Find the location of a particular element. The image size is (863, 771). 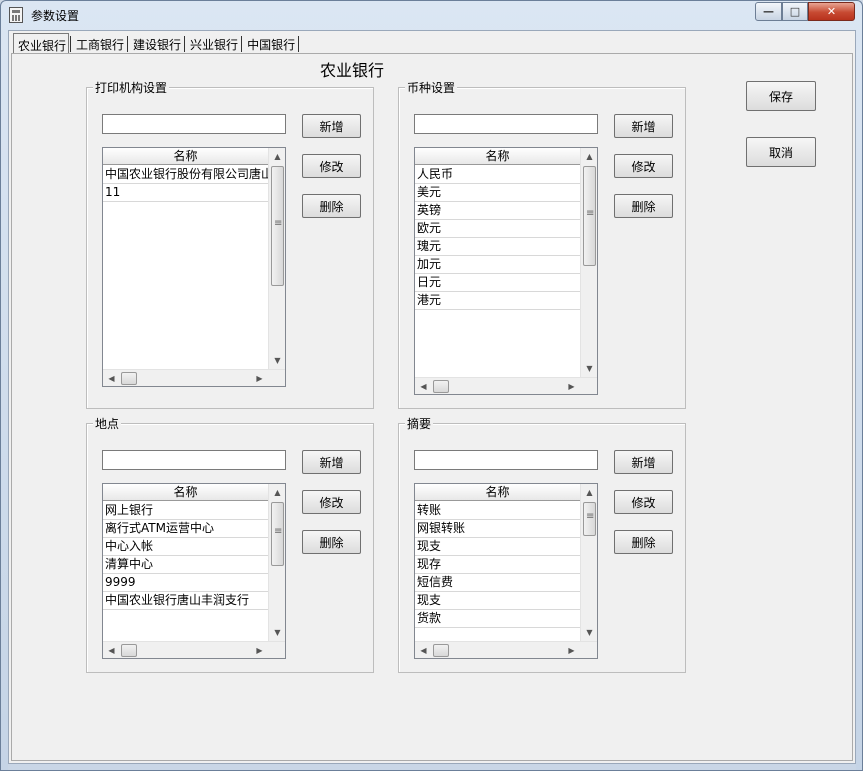

tab-cib: 兴业银行 is located at coordinates (213, 43).